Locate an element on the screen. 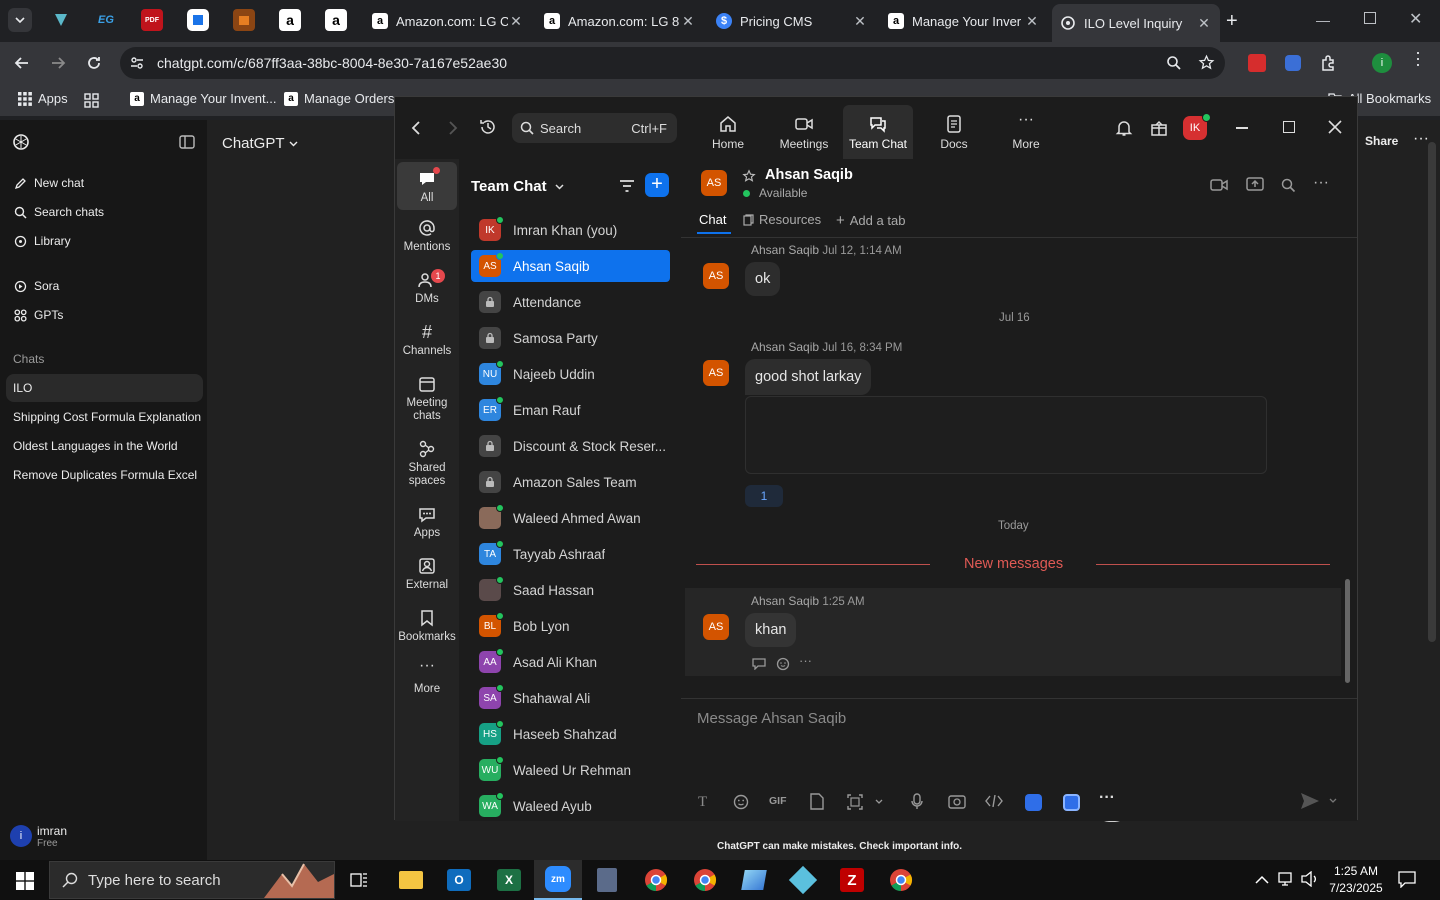 The width and height of the screenshot is (1440, 900). new-chat-button: New chat is located at coordinates (49, 183).